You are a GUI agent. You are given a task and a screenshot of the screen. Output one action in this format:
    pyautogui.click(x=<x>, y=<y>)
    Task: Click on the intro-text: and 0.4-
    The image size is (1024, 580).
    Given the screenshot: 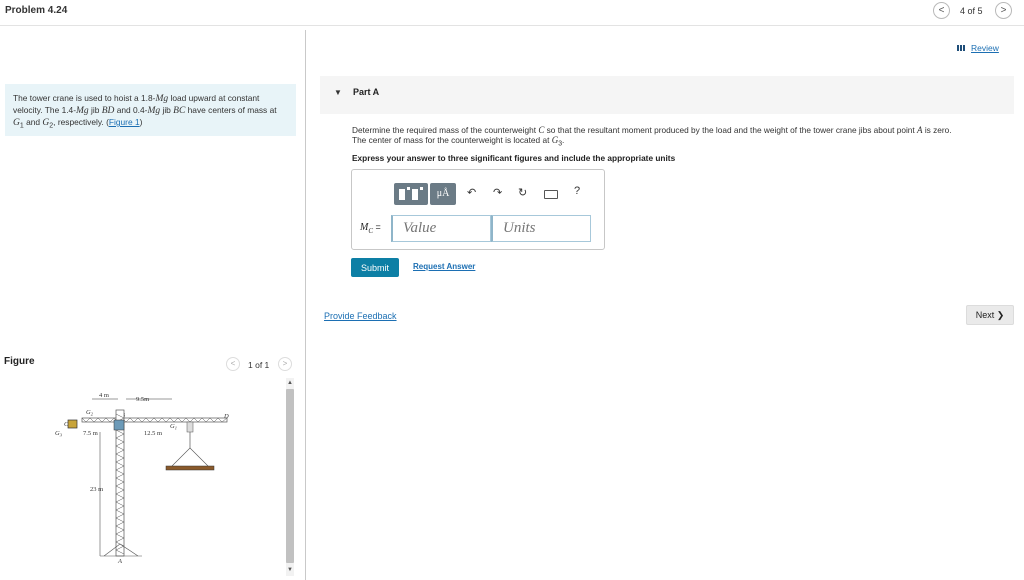 What is the action you would take?
    pyautogui.click(x=131, y=110)
    